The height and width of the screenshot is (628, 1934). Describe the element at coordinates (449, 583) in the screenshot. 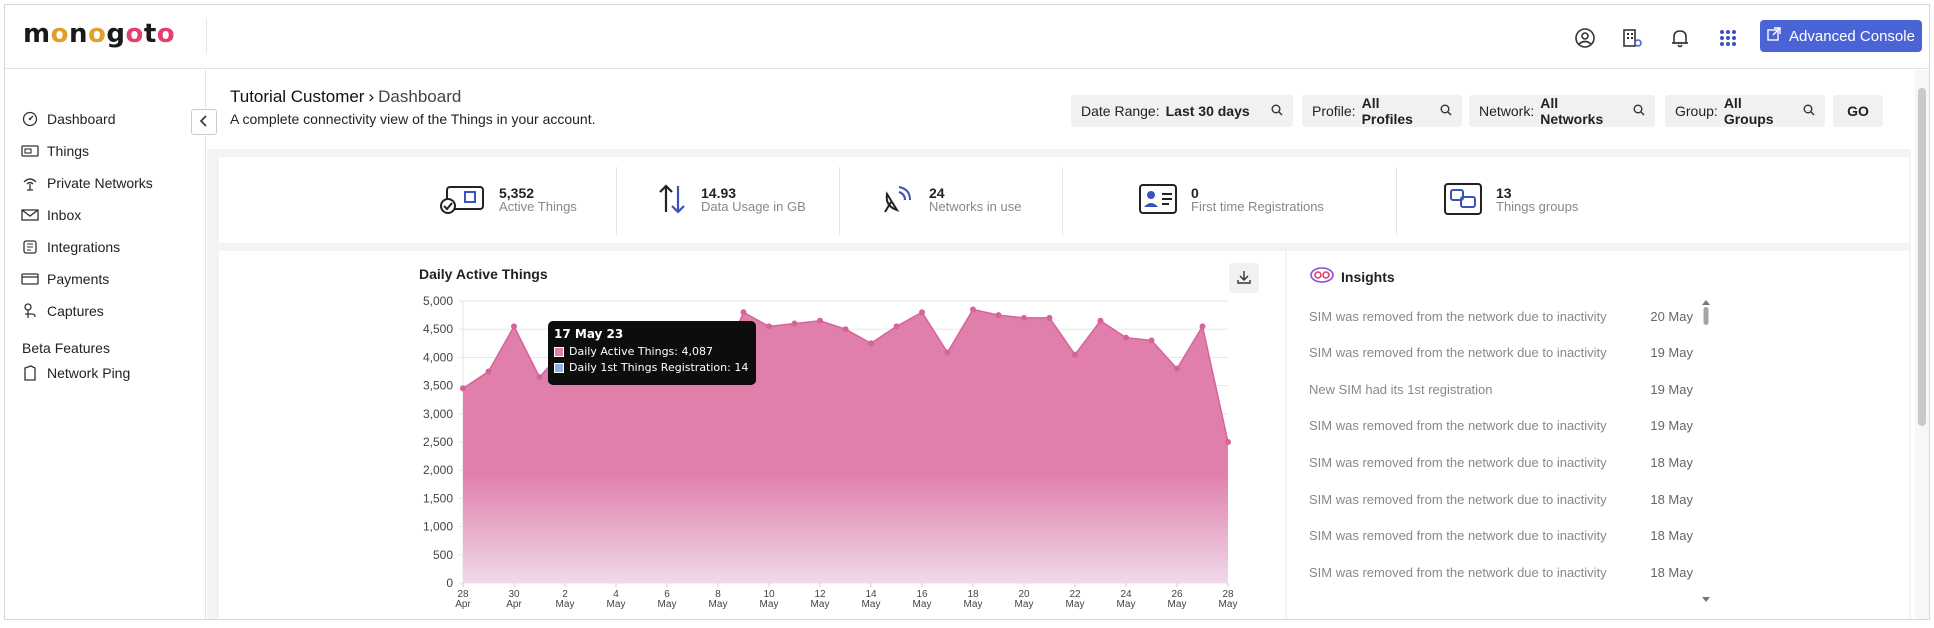

I see `y-tick-label: 0` at that location.